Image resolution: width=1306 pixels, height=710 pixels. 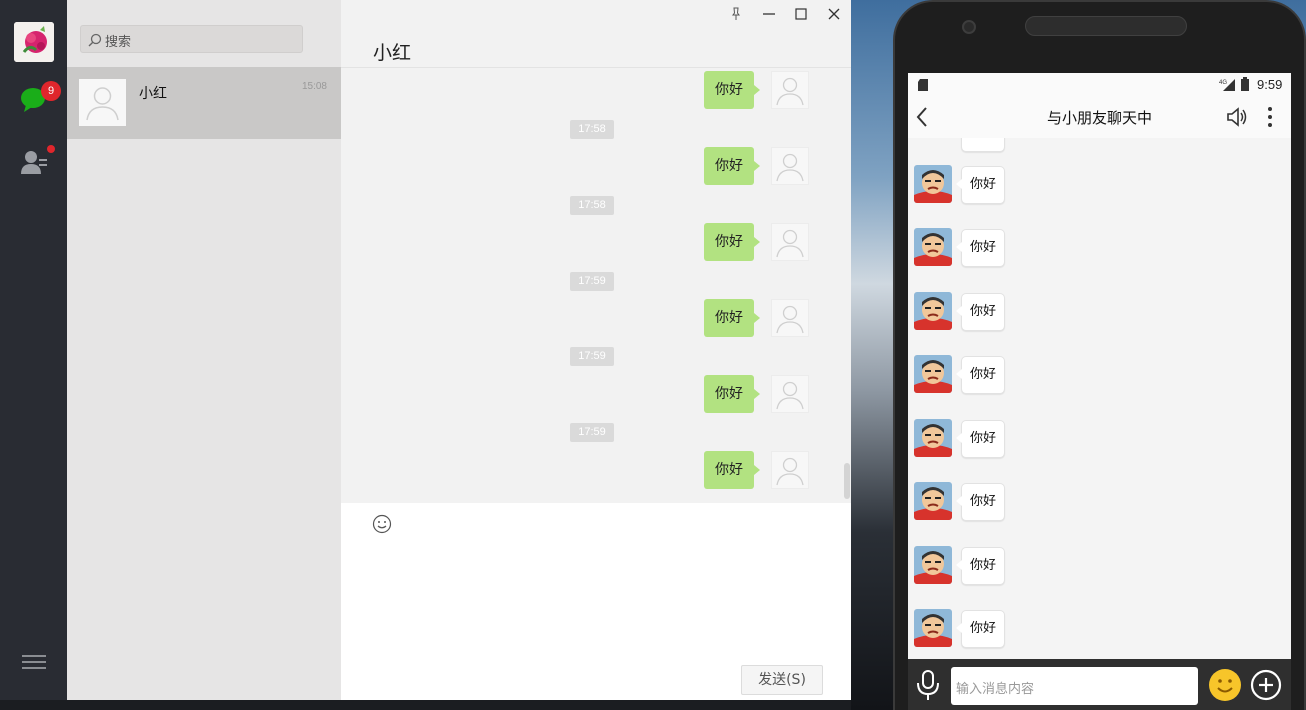 I want to click on maximize-icon, so click(x=801, y=14).